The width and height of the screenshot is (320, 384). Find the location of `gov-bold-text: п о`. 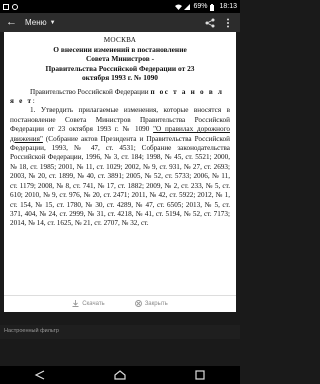

gov-bold-text: п о is located at coordinates (157, 91).